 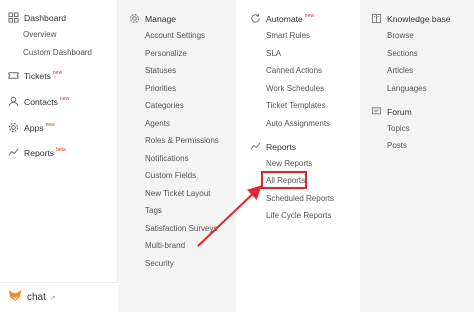 I want to click on fox-logo-icon, so click(x=15, y=297).